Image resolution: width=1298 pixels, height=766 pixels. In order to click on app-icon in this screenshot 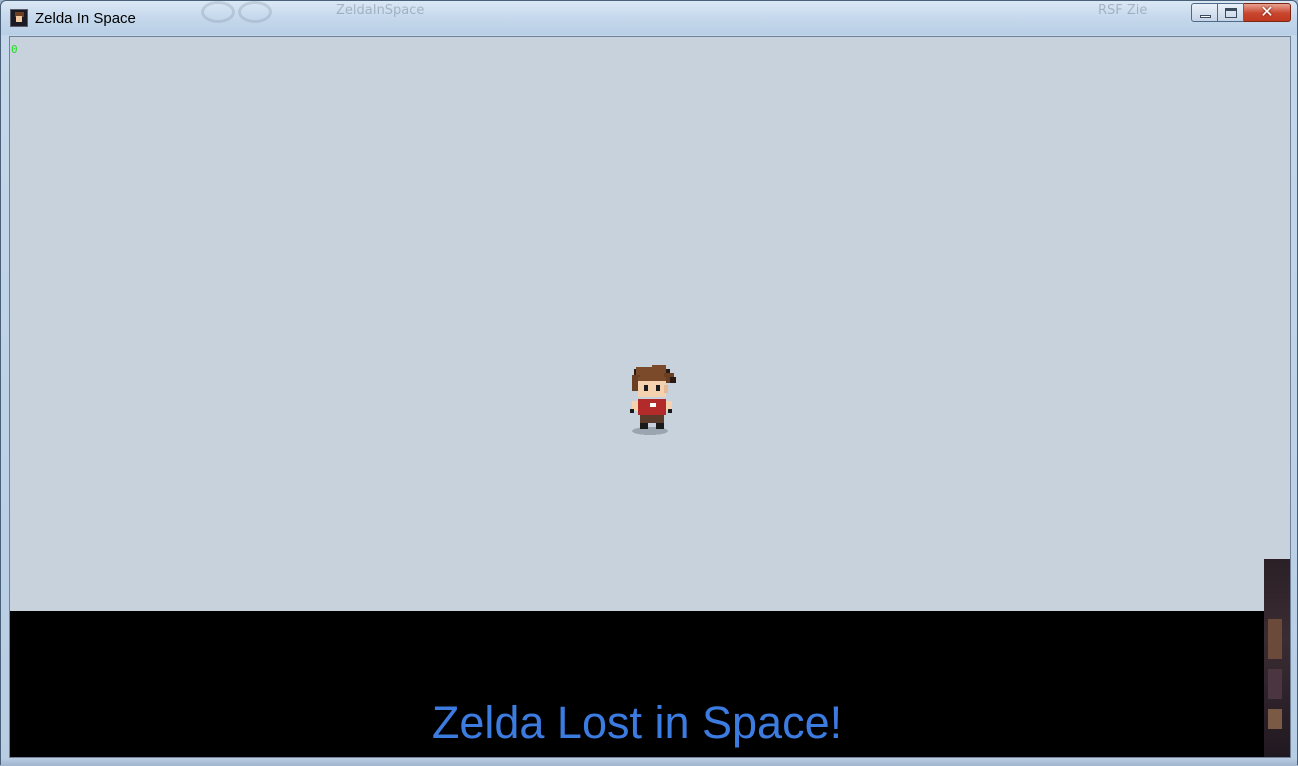, I will do `click(19, 18)`.